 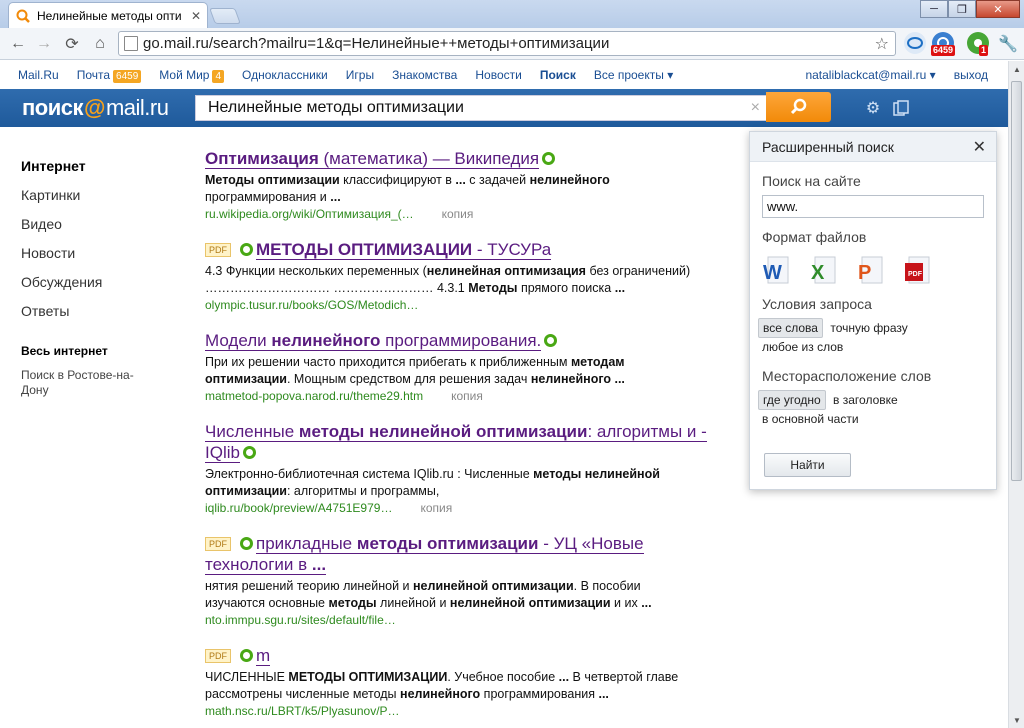 I want to click on advanced-search-header: Расширенный поиск ✕, so click(x=873, y=147).